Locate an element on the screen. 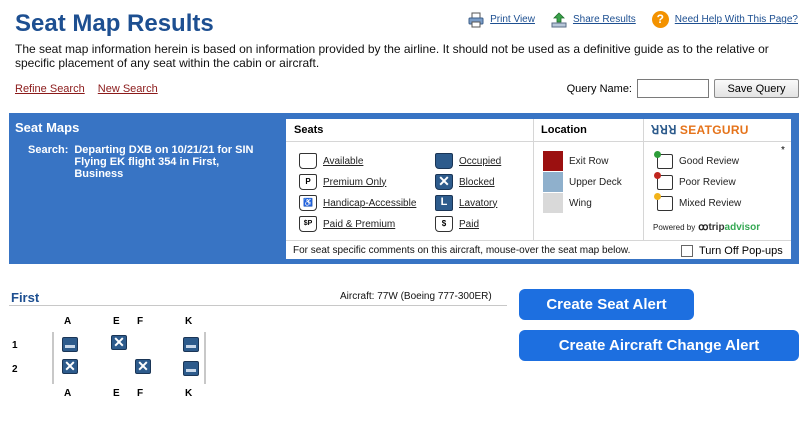  legend-paid: $ Paid is located at coordinates (457, 224).